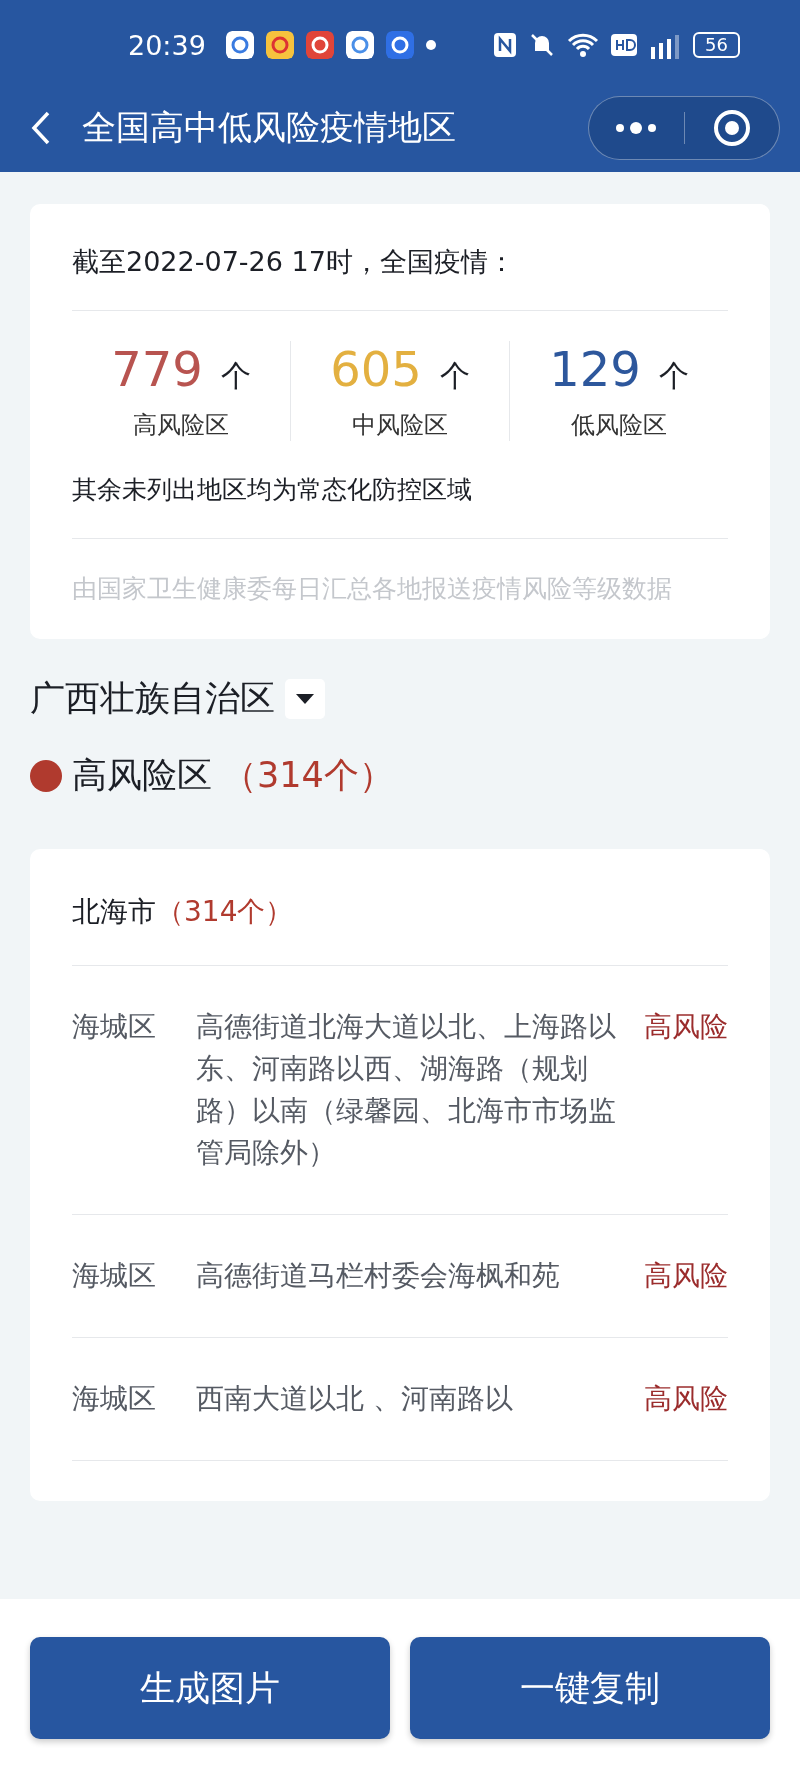 This screenshot has width=800, height=1787. Describe the element at coordinates (269, 127) in the screenshot. I see `page-title: 全国高中低风险疫情地区` at that location.